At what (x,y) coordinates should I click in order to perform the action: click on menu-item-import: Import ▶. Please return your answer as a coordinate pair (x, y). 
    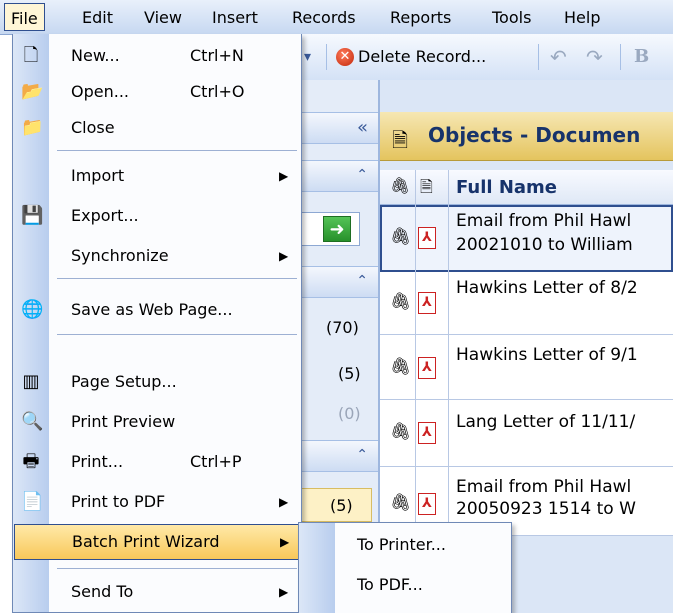
    Looking at the image, I should click on (157, 176).